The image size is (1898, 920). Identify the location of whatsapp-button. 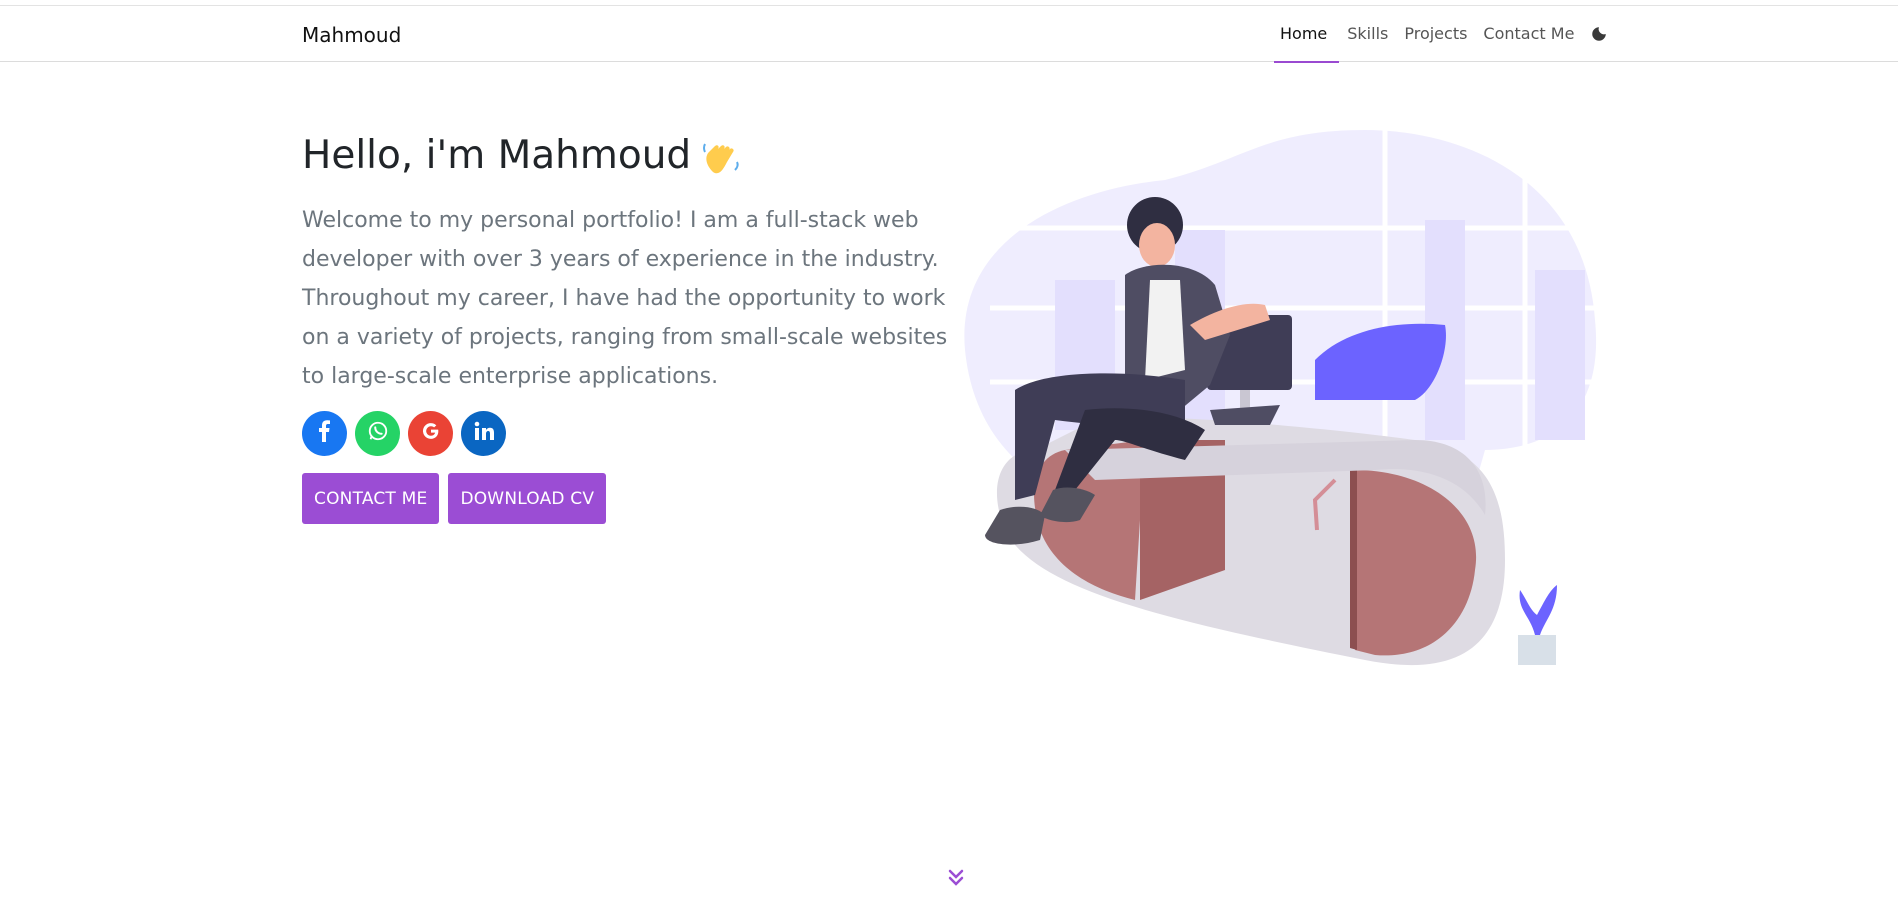
(377, 433).